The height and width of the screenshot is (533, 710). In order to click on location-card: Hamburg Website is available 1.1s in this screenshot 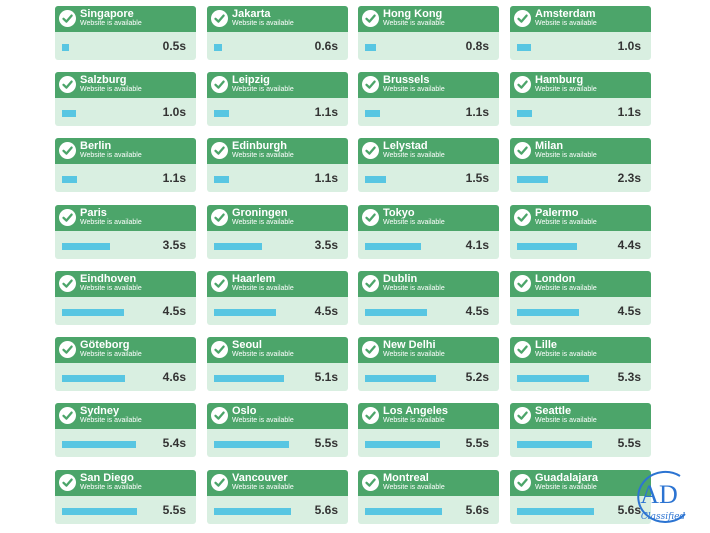, I will do `click(580, 99)`.